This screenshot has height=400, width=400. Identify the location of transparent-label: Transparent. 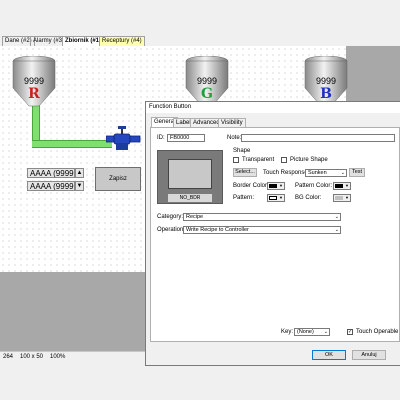
(258, 160).